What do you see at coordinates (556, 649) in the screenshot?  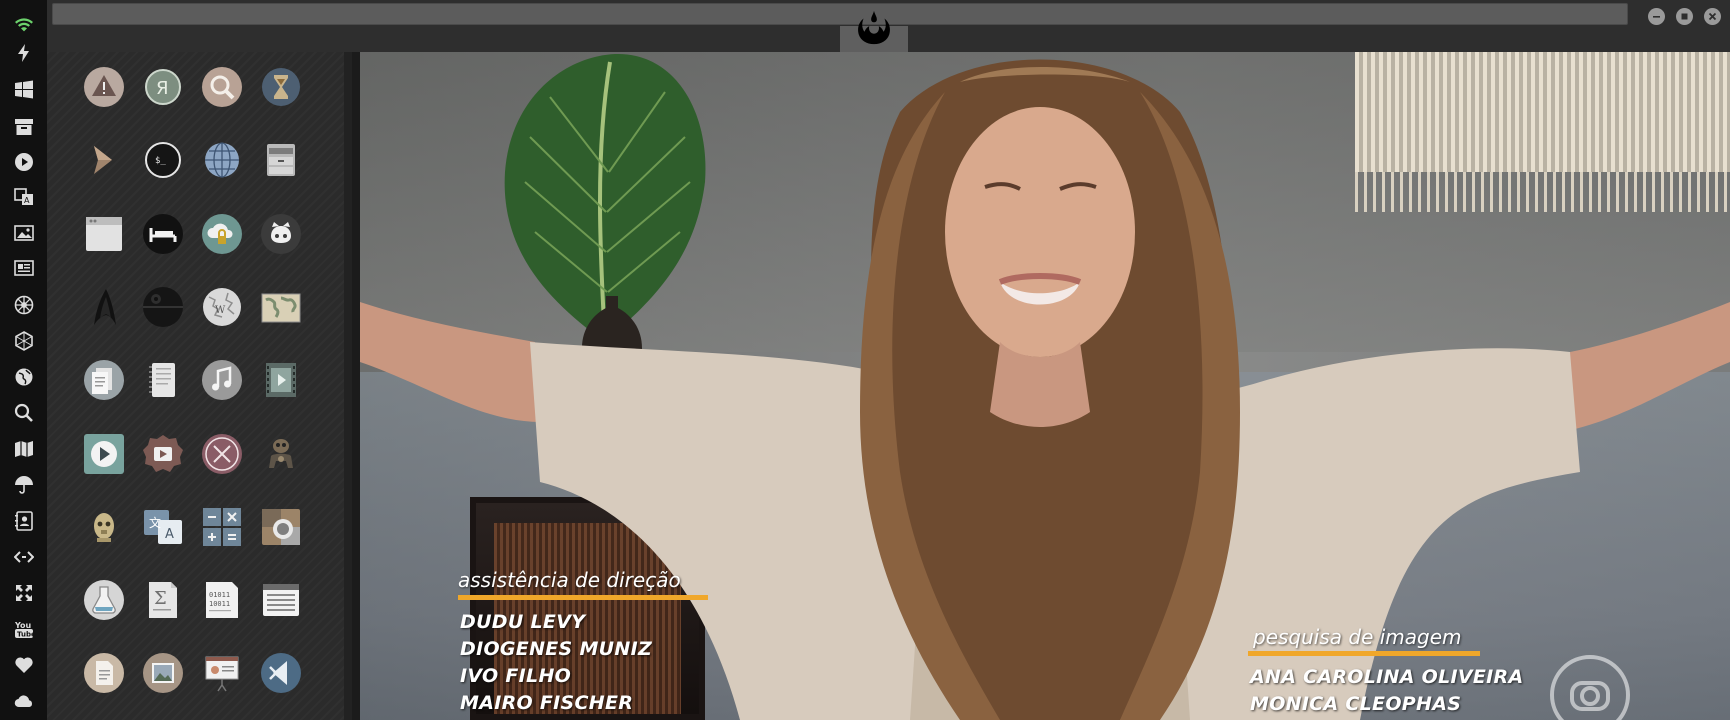 I see `credits-left-name: DIOGENES MUNIZ` at bounding box center [556, 649].